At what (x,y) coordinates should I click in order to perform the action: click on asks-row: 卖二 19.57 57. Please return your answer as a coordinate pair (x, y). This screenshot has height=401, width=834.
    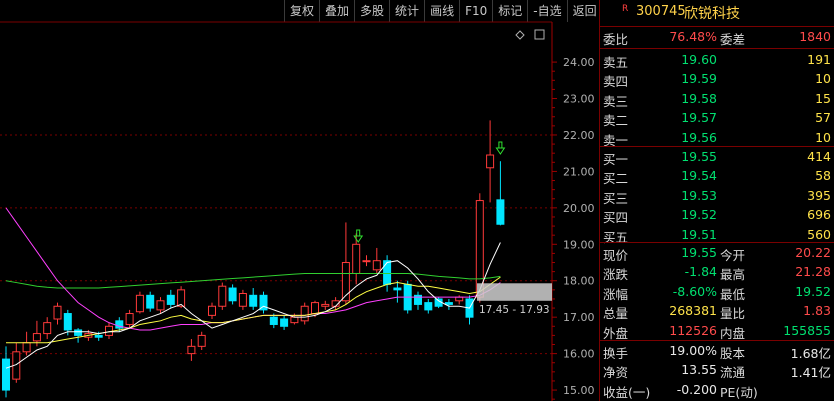
    Looking at the image, I should click on (717, 118).